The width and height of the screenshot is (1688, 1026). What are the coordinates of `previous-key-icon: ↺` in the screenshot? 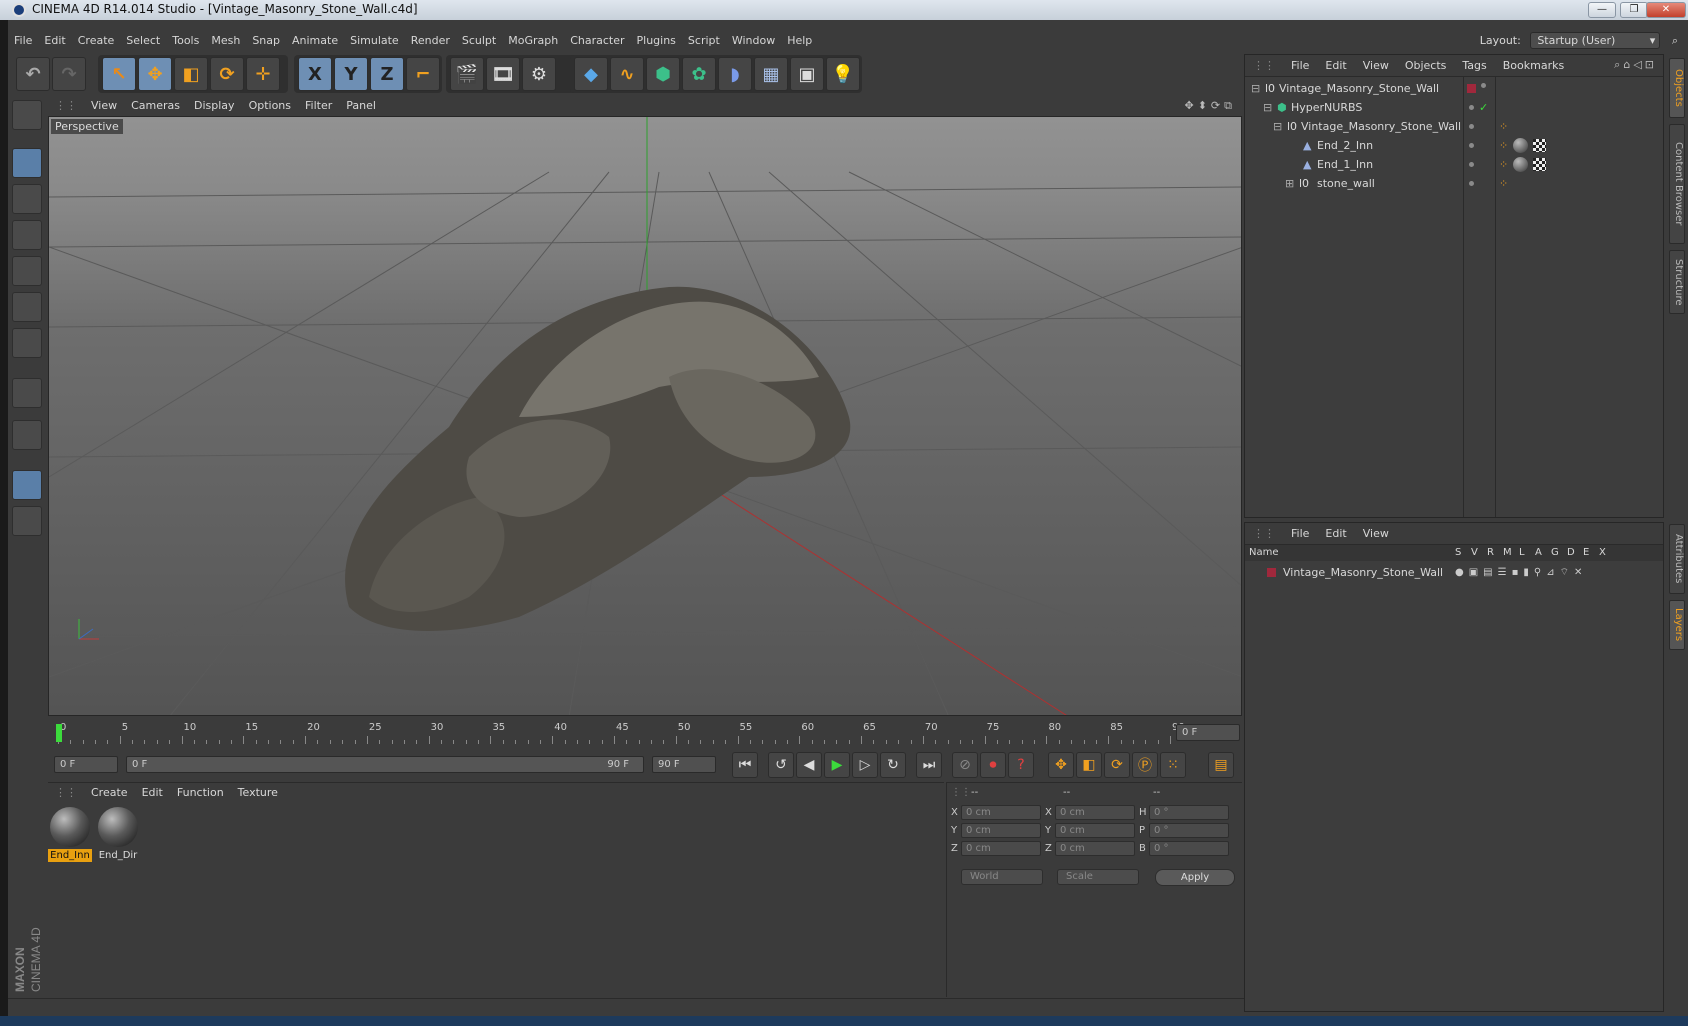 It's located at (781, 765).